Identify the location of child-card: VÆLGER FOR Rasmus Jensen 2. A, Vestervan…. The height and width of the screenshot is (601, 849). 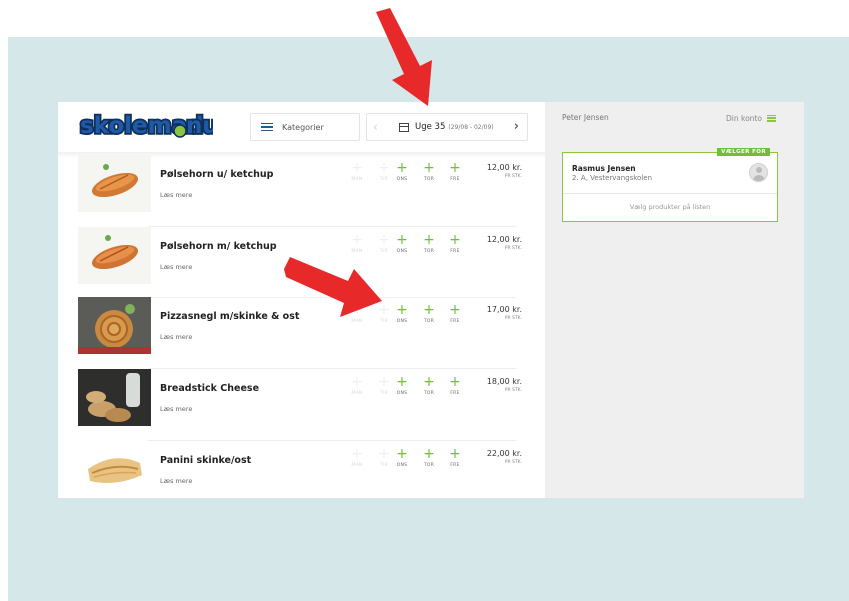
(670, 185).